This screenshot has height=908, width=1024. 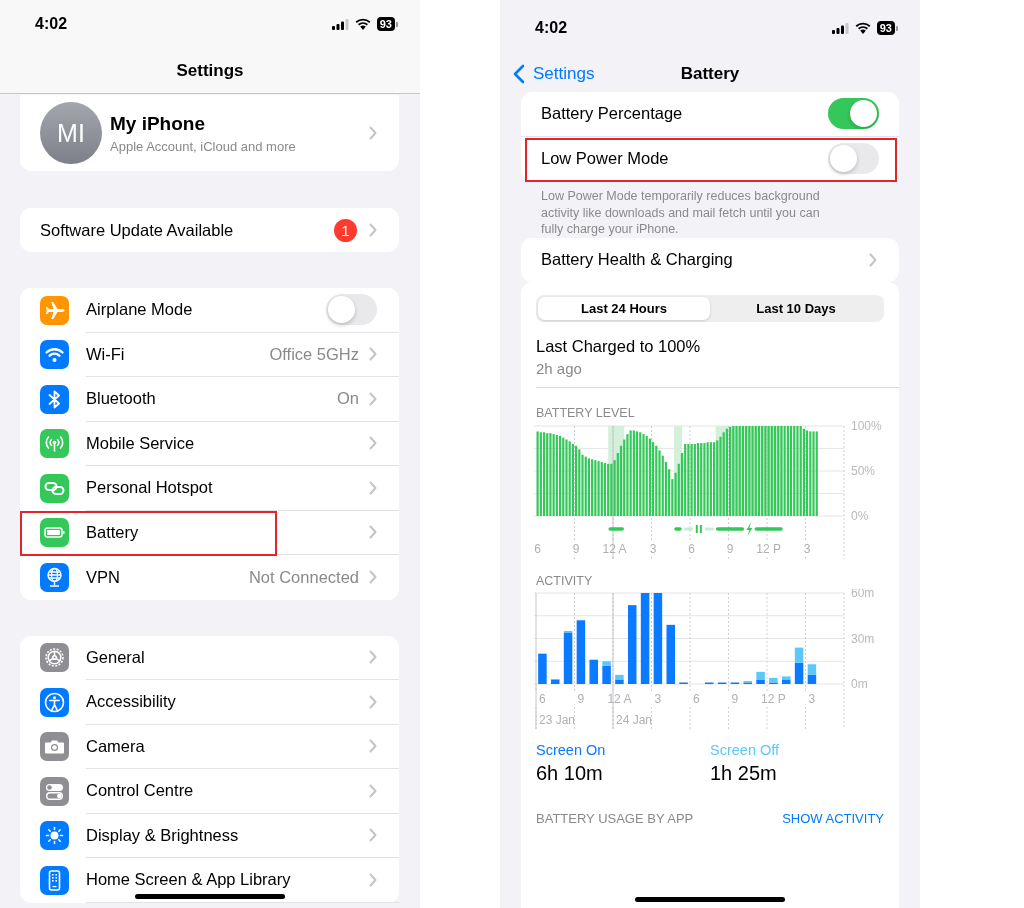 What do you see at coordinates (348, 399) in the screenshot?
I see `setting-value: On` at bounding box center [348, 399].